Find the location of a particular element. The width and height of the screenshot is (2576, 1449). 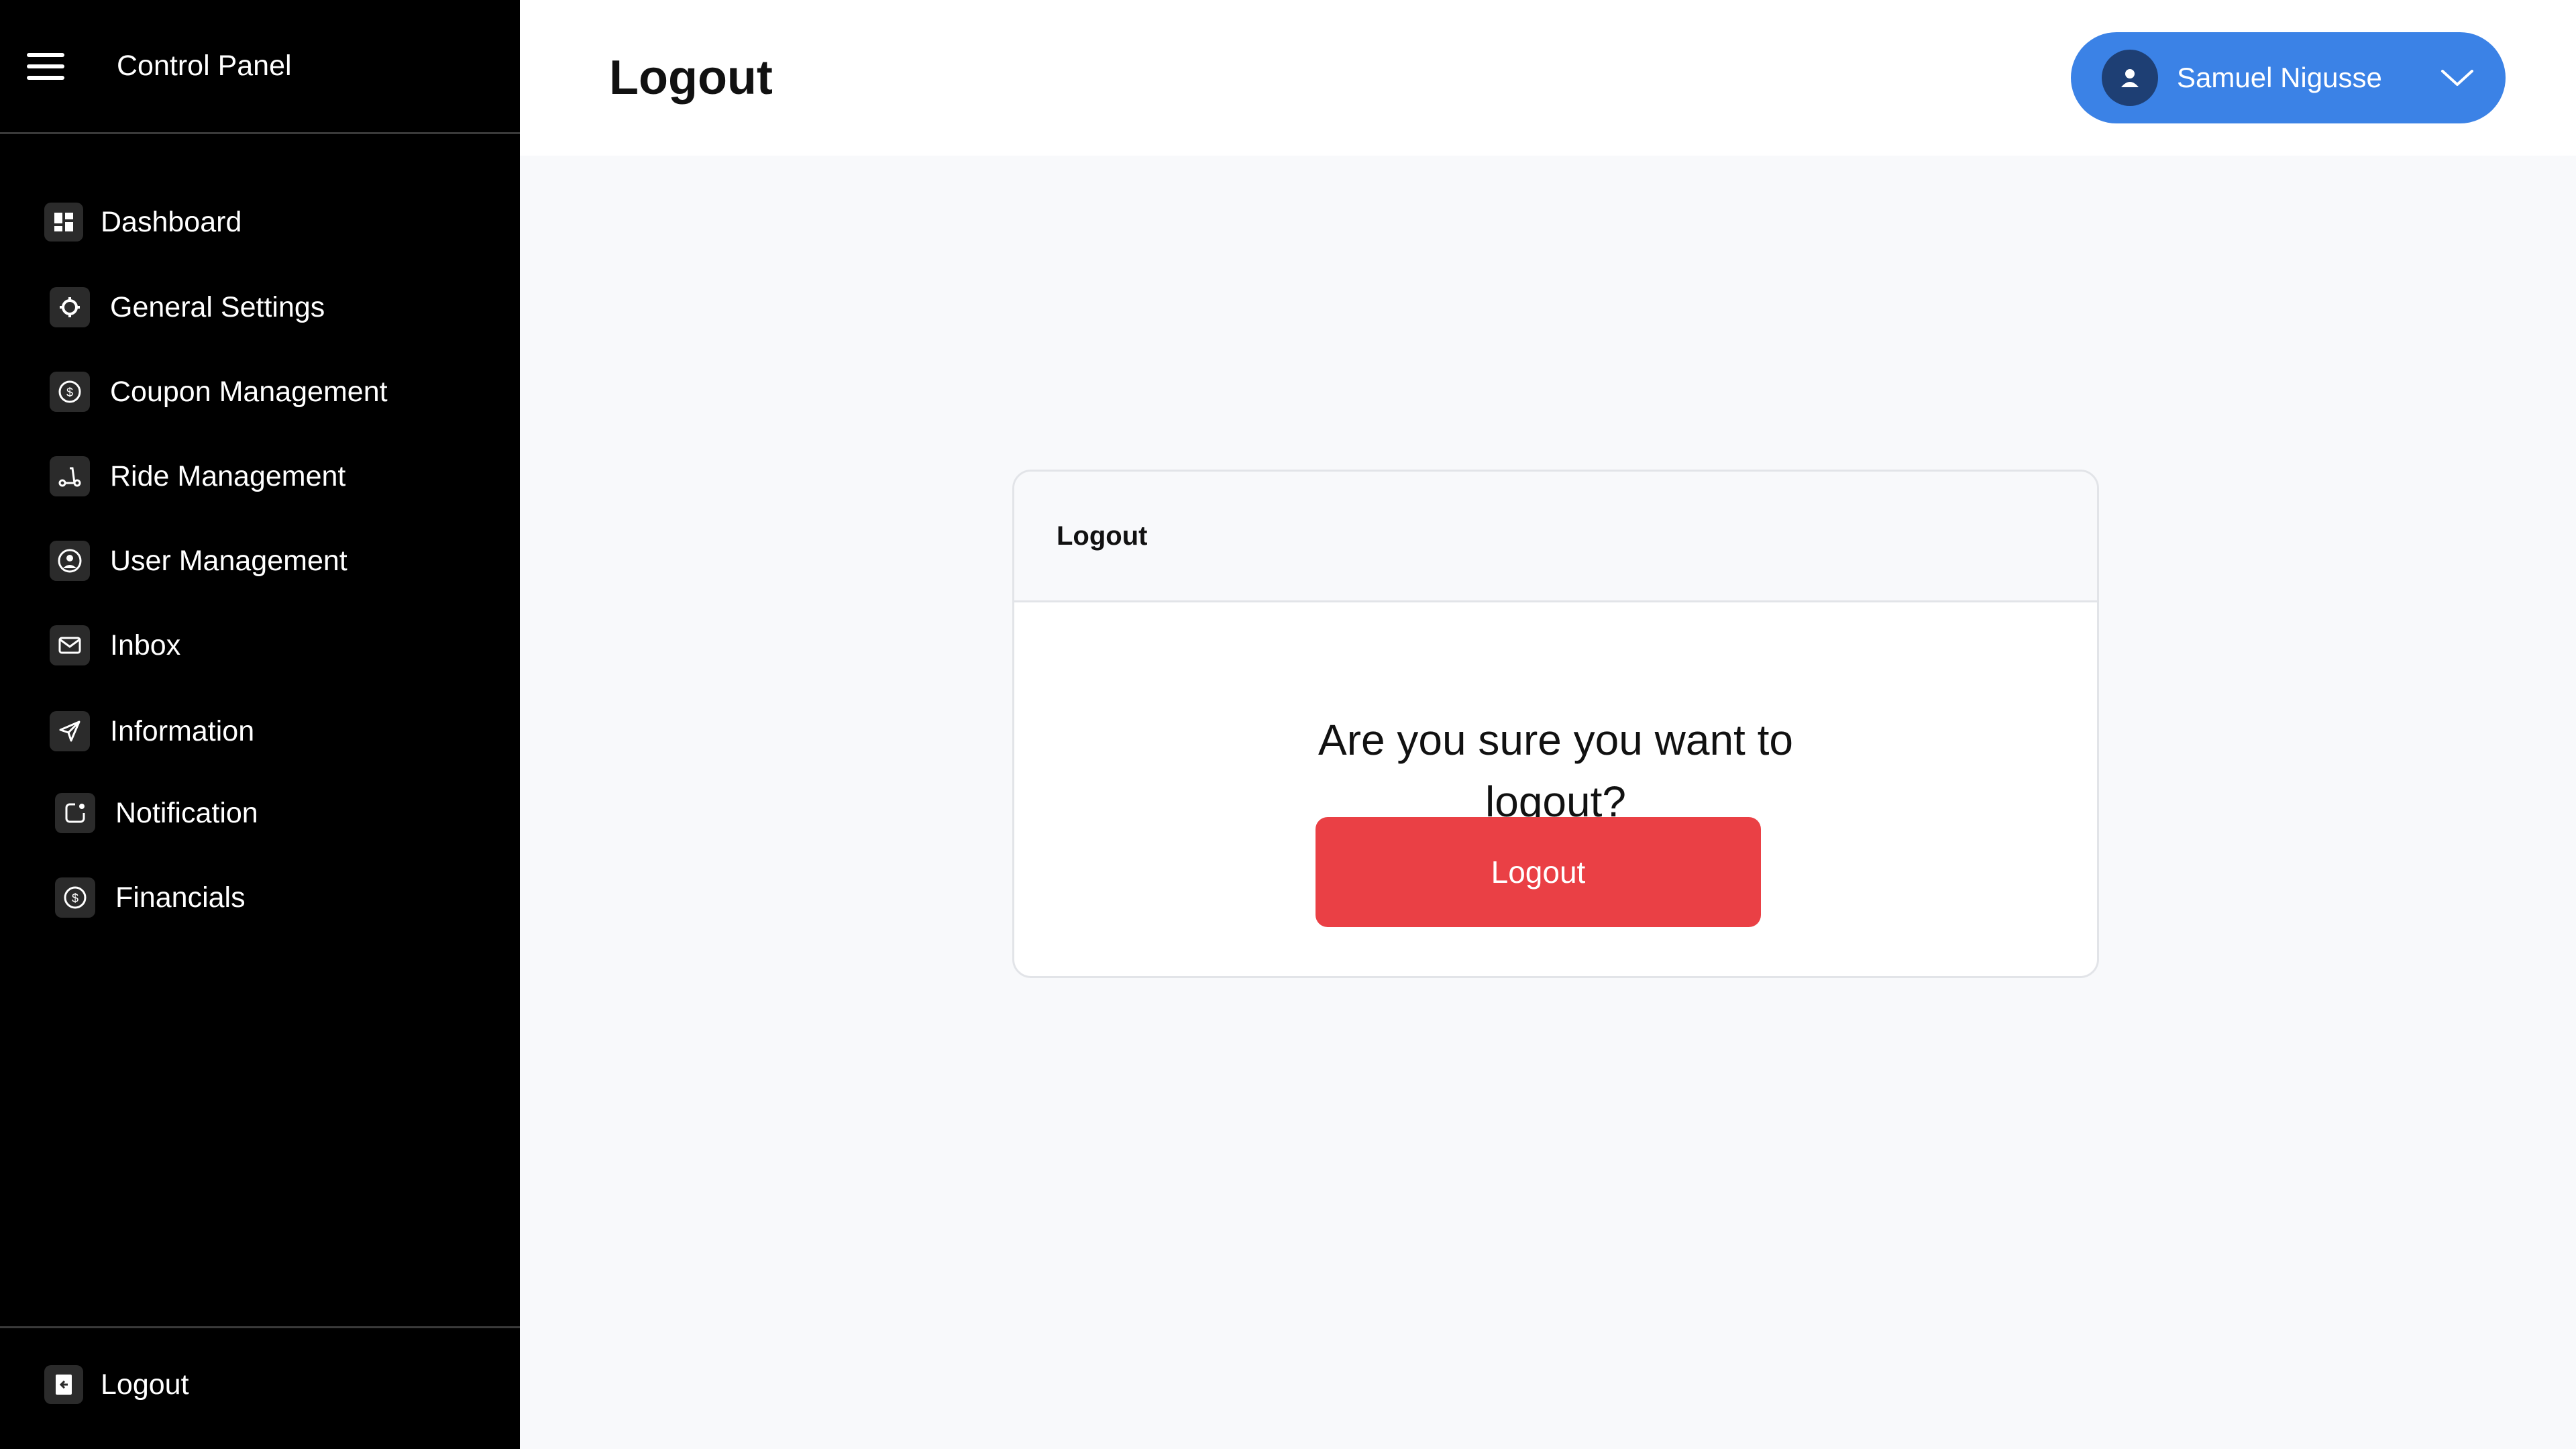

sidebar-logout-link: Logout is located at coordinates (116, 1384).